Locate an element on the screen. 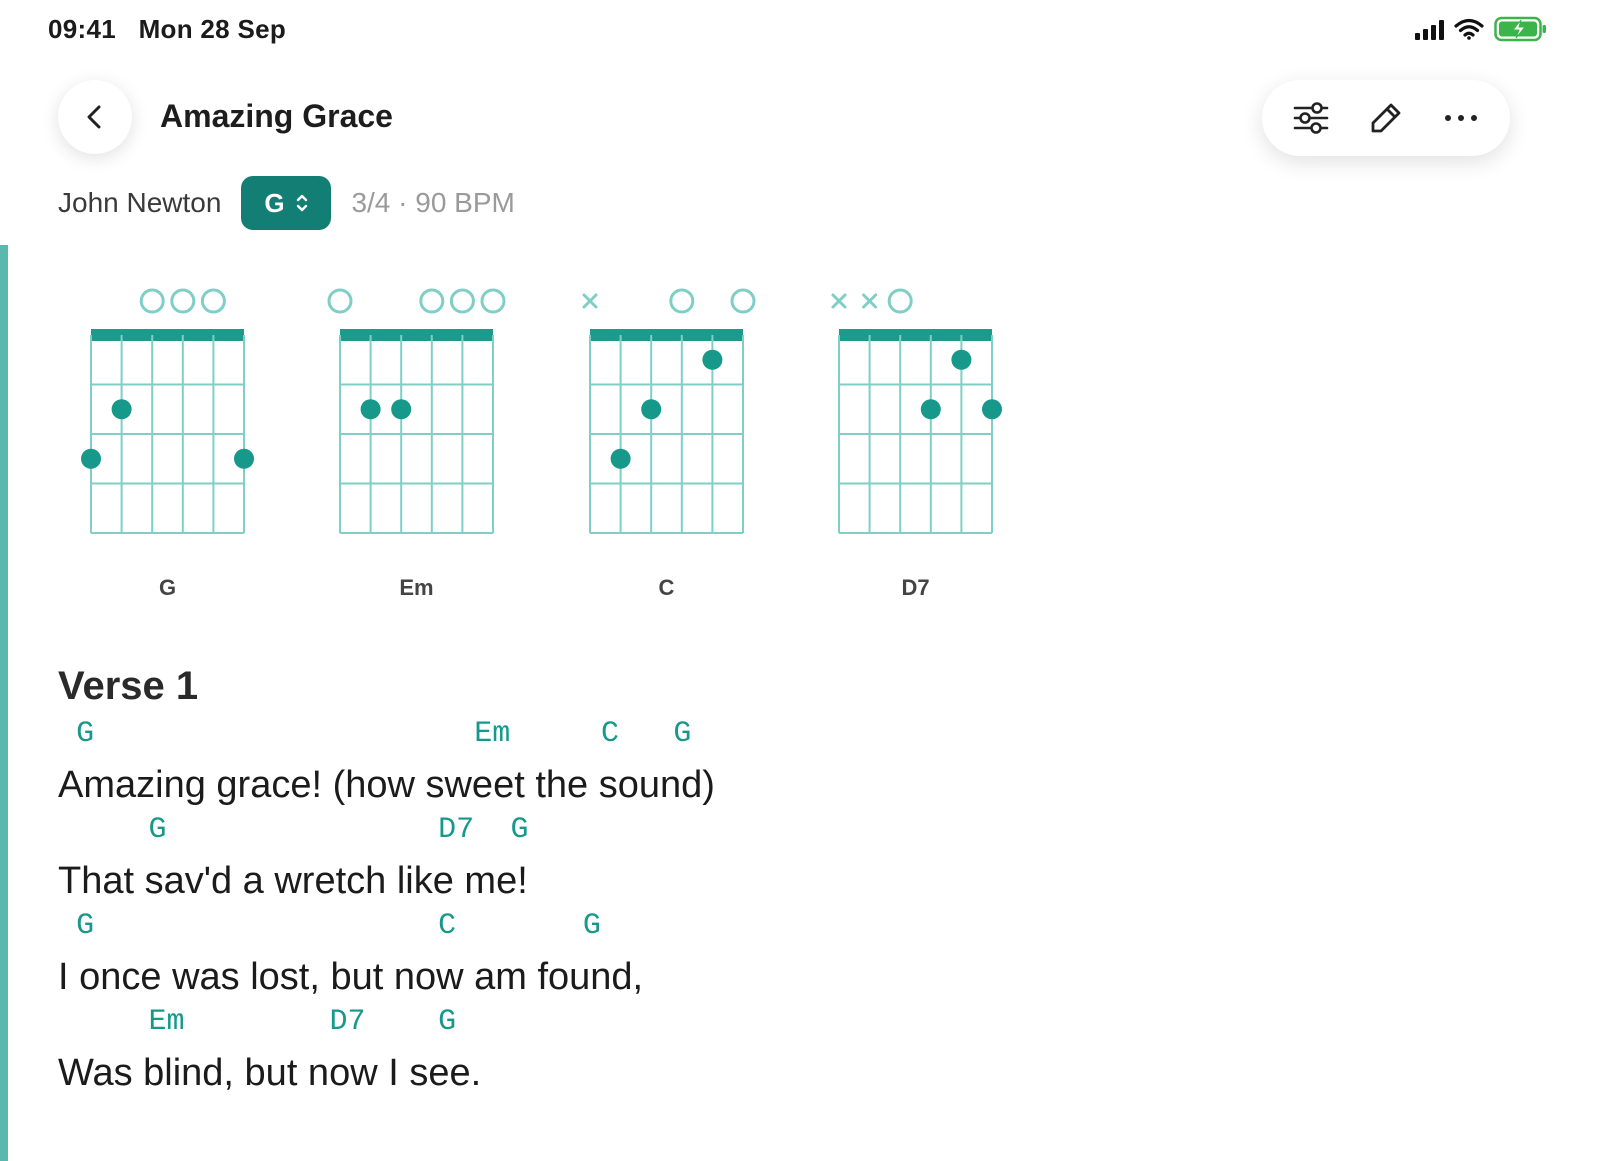 The width and height of the screenshot is (1600, 1161). lyric-text: Was blind, but now I see. is located at coordinates (270, 1073).